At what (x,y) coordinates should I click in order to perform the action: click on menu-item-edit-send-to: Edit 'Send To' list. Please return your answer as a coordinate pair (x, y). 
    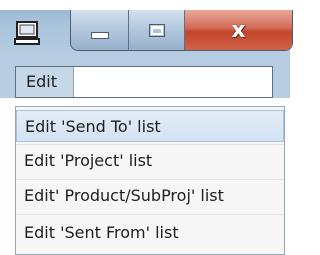
    Looking at the image, I should click on (150, 126).